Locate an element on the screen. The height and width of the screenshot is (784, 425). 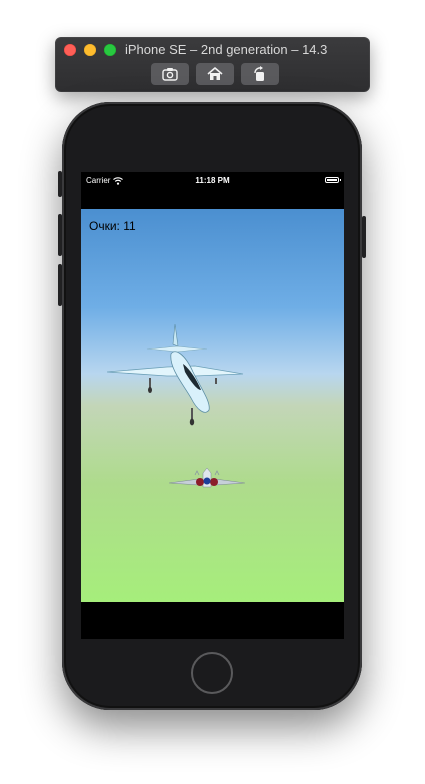
screenshot-button is located at coordinates (170, 74).